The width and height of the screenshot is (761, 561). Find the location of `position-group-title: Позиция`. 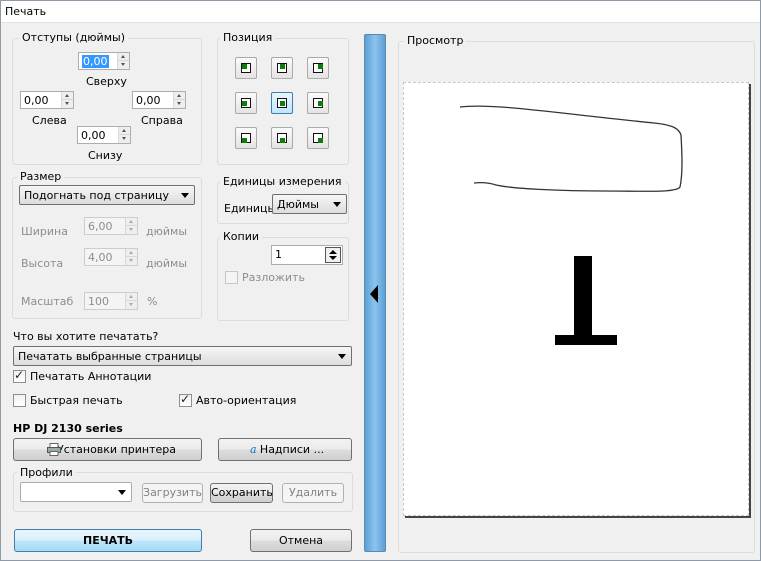

position-group-title: Позиция is located at coordinates (248, 37).